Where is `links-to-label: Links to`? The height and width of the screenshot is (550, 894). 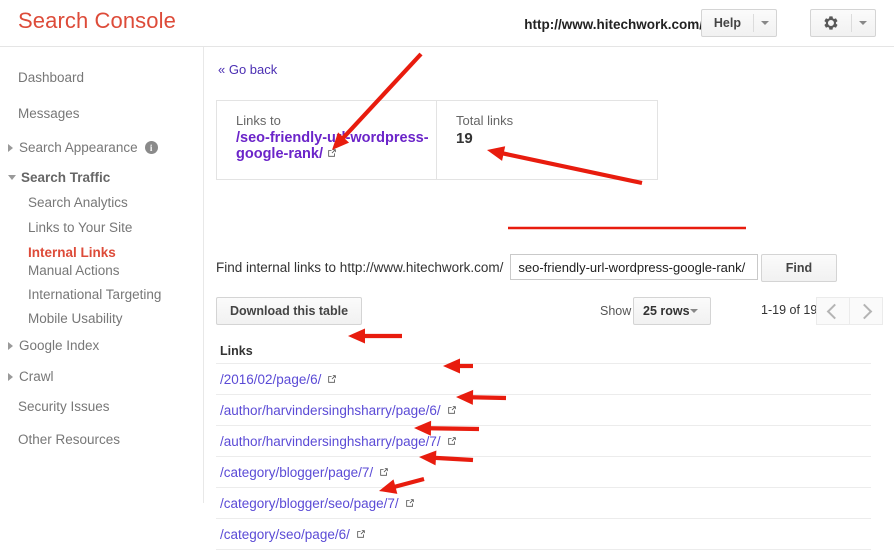 links-to-label: Links to is located at coordinates (258, 120).